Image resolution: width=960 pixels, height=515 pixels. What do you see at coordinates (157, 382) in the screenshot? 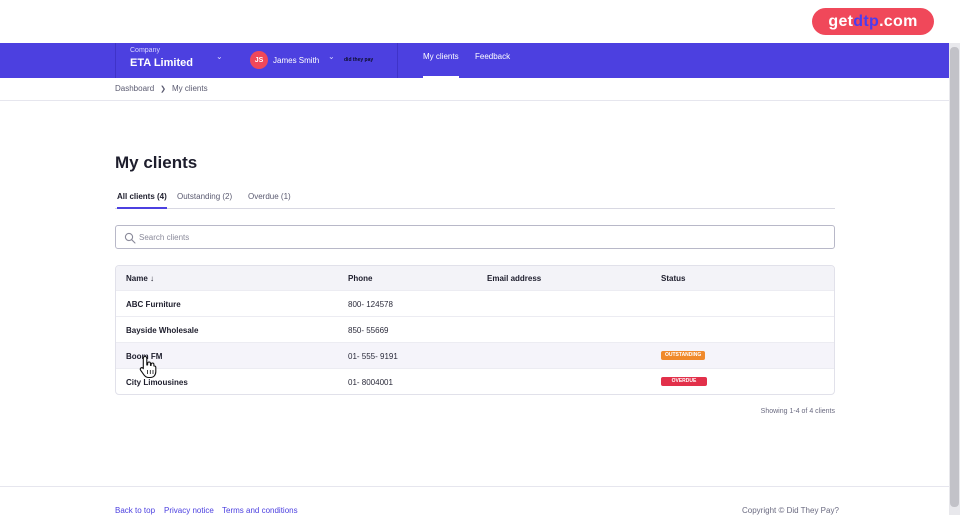
I see `client-name: City Limousines` at bounding box center [157, 382].